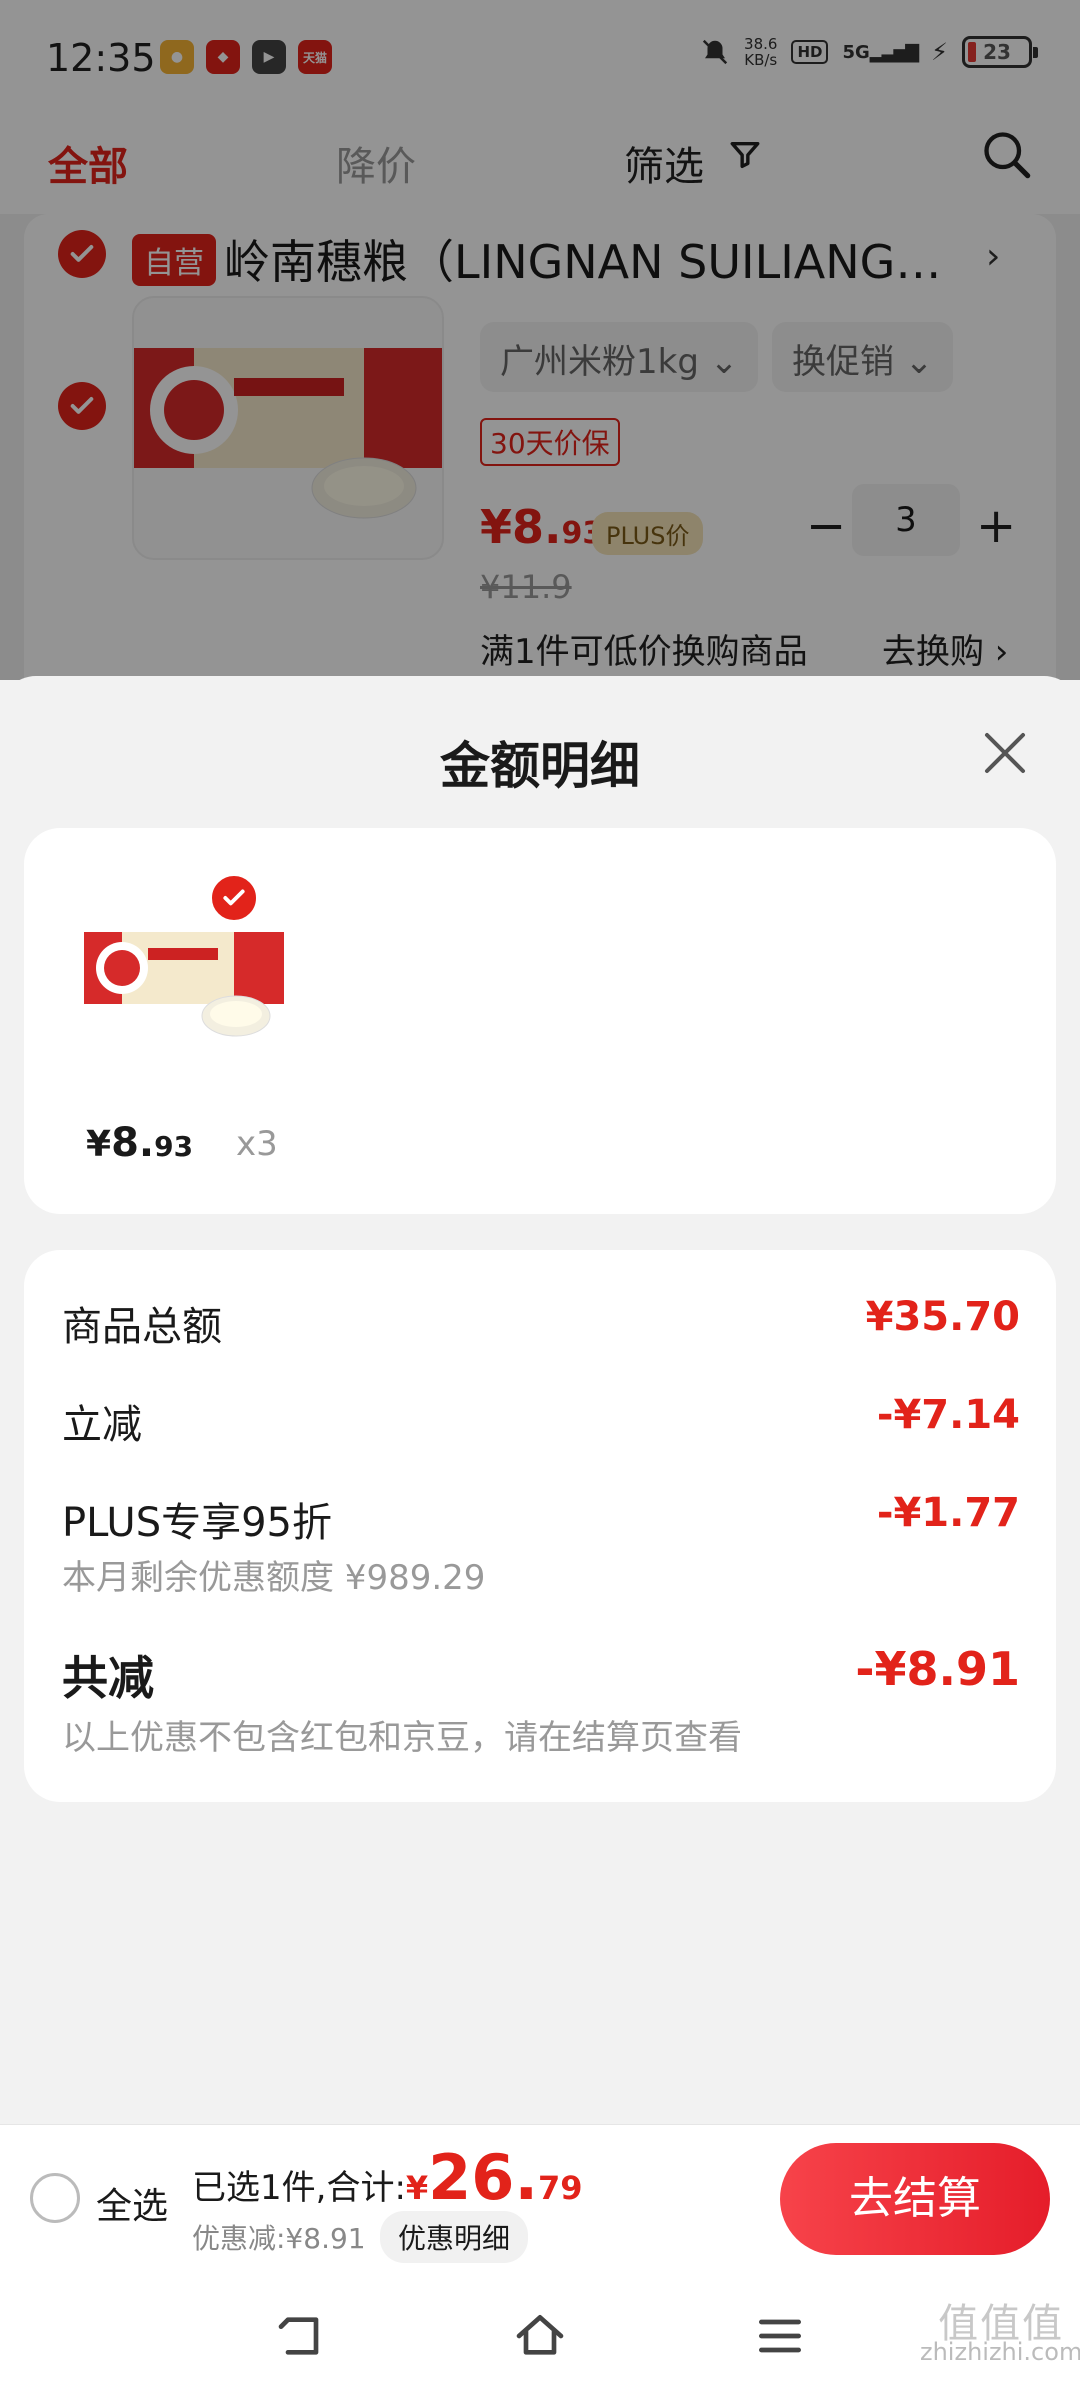 This screenshot has height=2400, width=1080. I want to click on select-all-label: 全选, so click(132, 2203).